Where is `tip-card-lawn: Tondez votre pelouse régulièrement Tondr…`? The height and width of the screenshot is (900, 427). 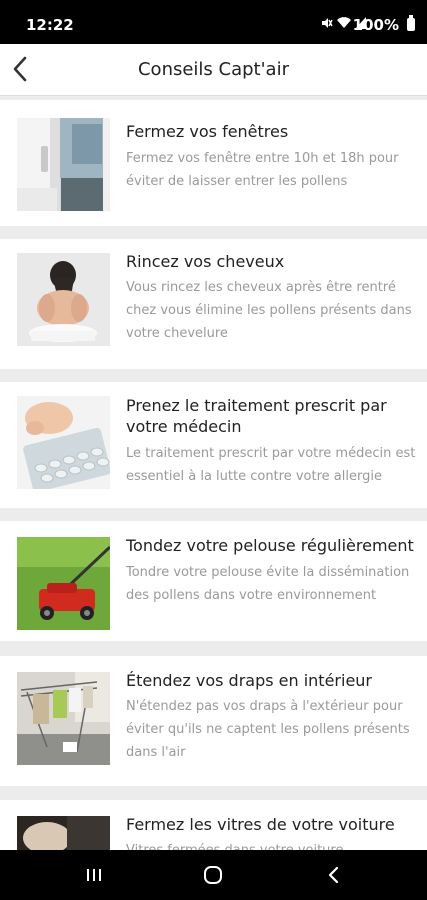
tip-card-lawn: Tondez votre pelouse régulièrement Tondr… is located at coordinates (213, 581).